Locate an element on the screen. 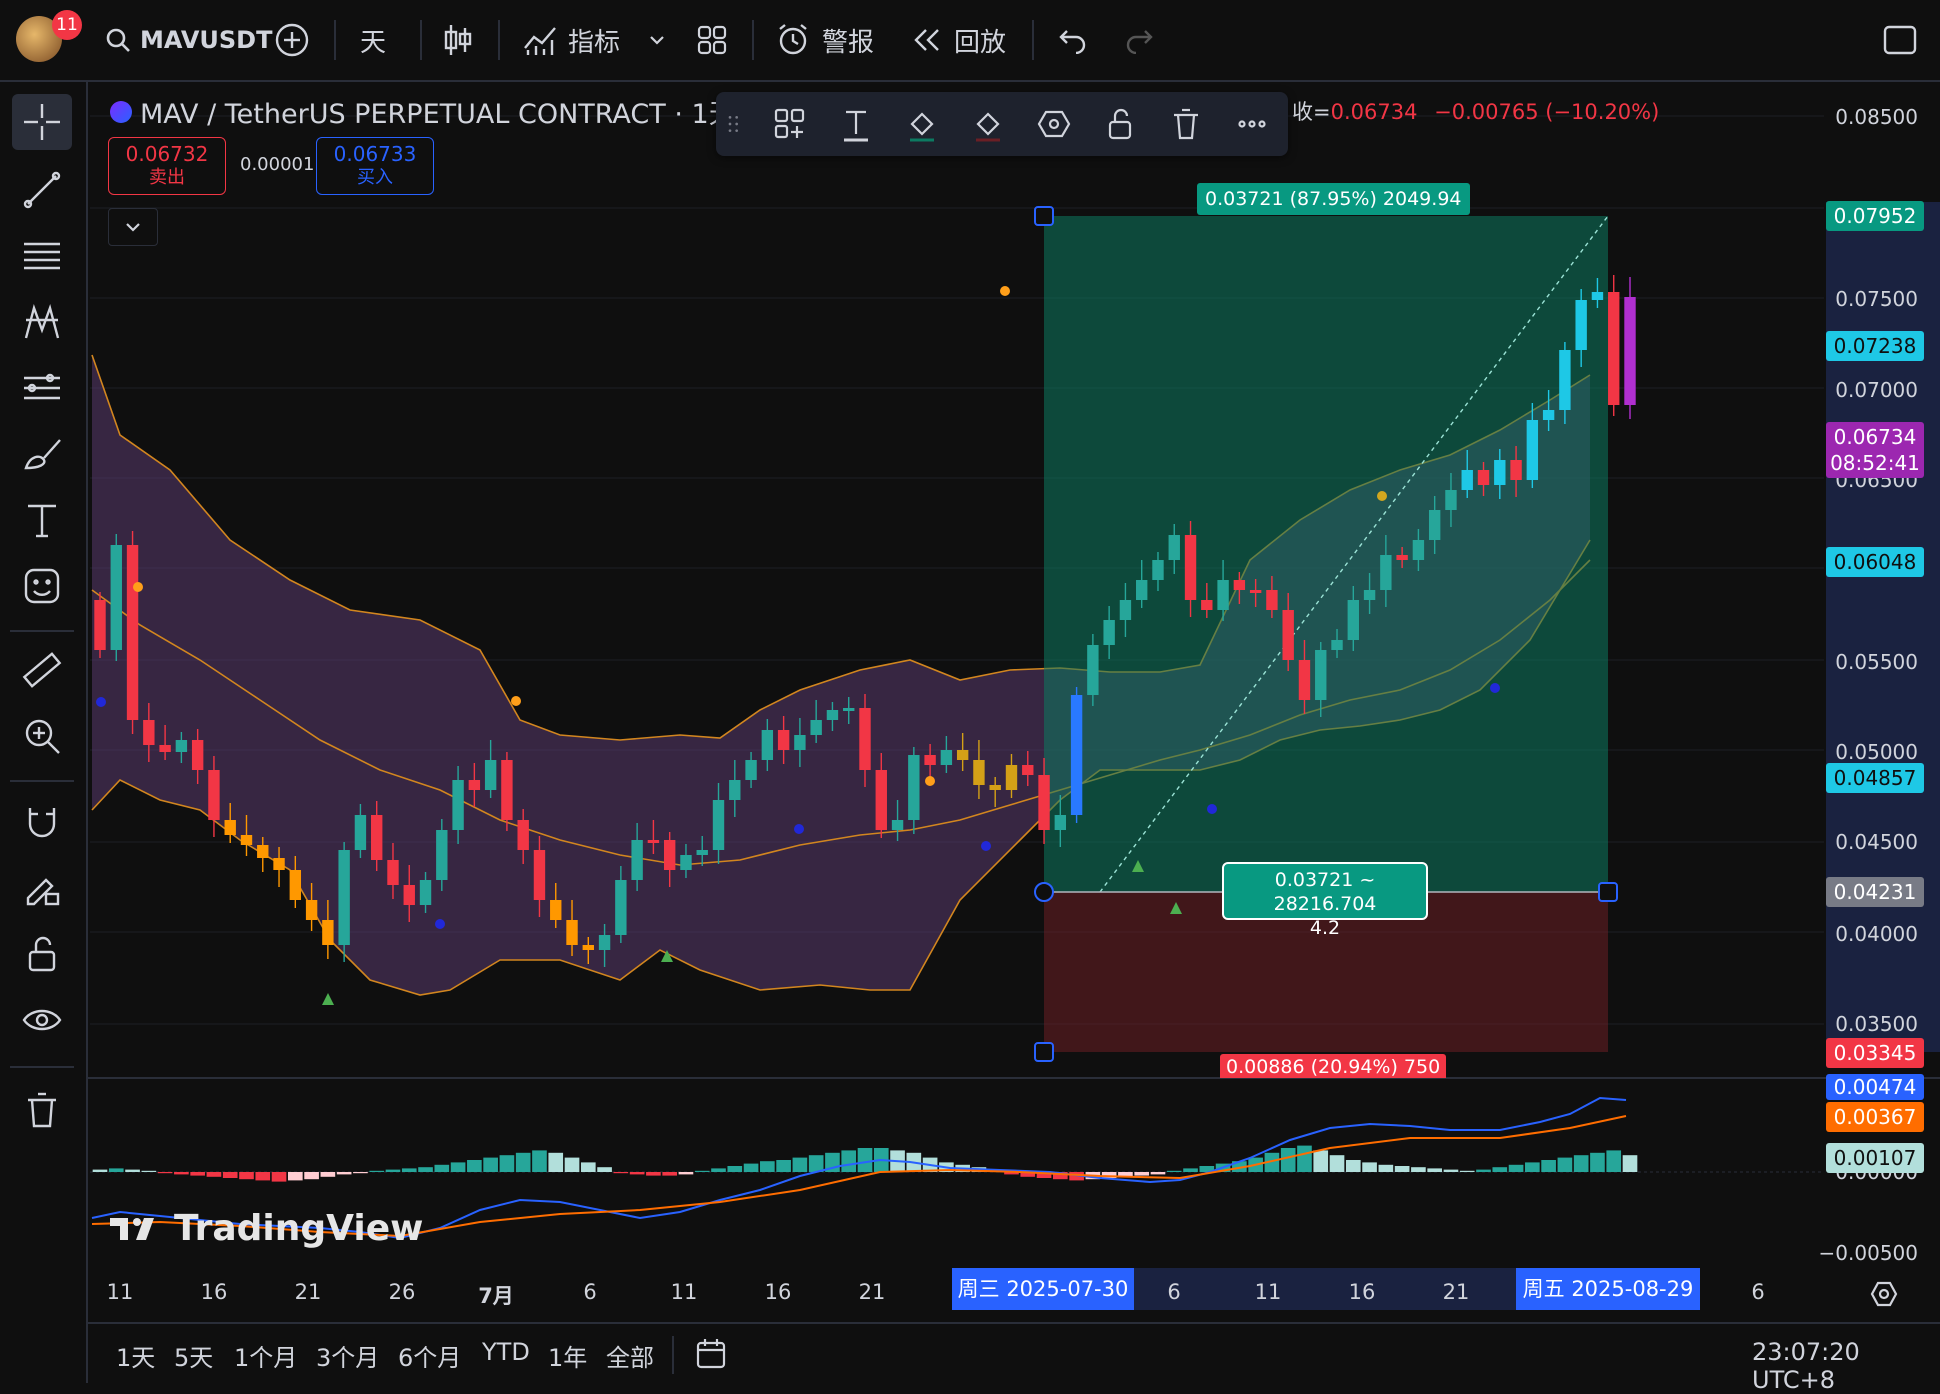  more-dots-icon is located at coordinates (1252, 124).